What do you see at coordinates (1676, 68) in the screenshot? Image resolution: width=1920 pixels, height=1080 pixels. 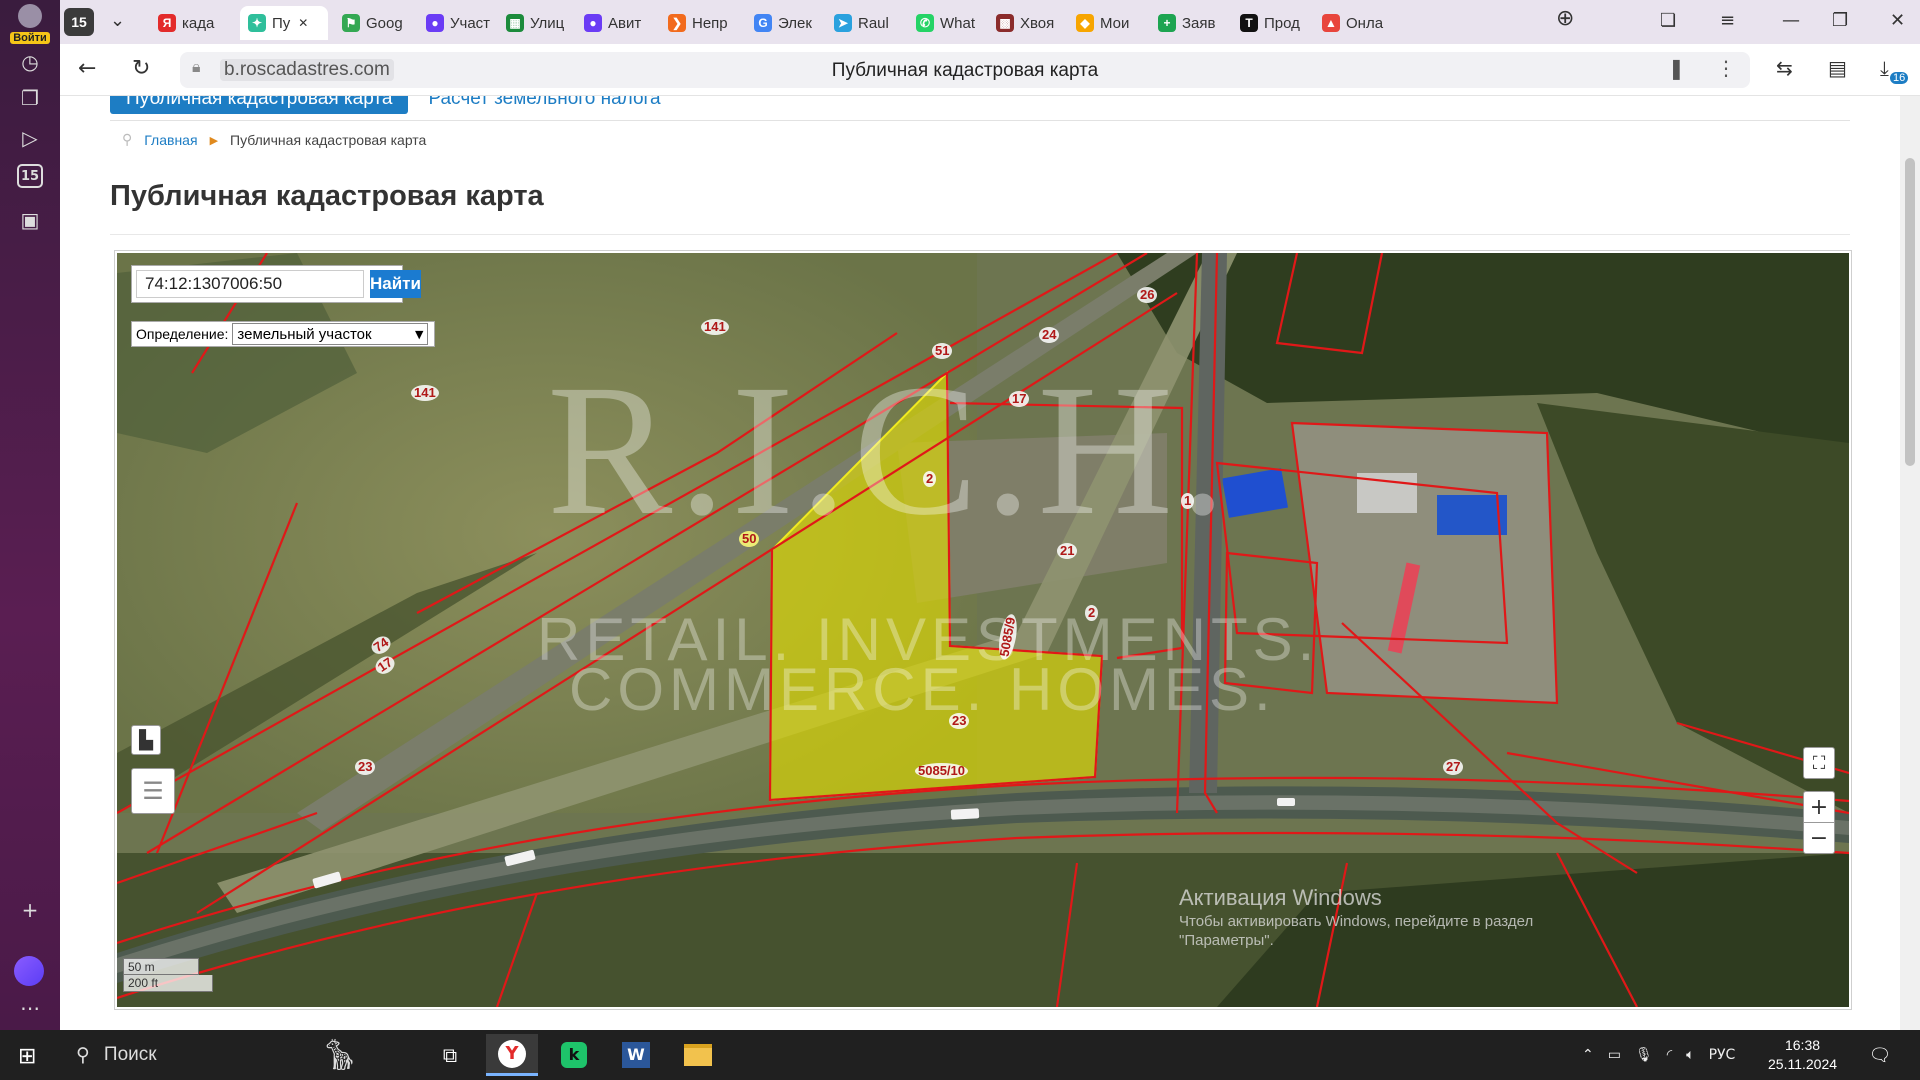 I see `bookmark-icon: ❚` at bounding box center [1676, 68].